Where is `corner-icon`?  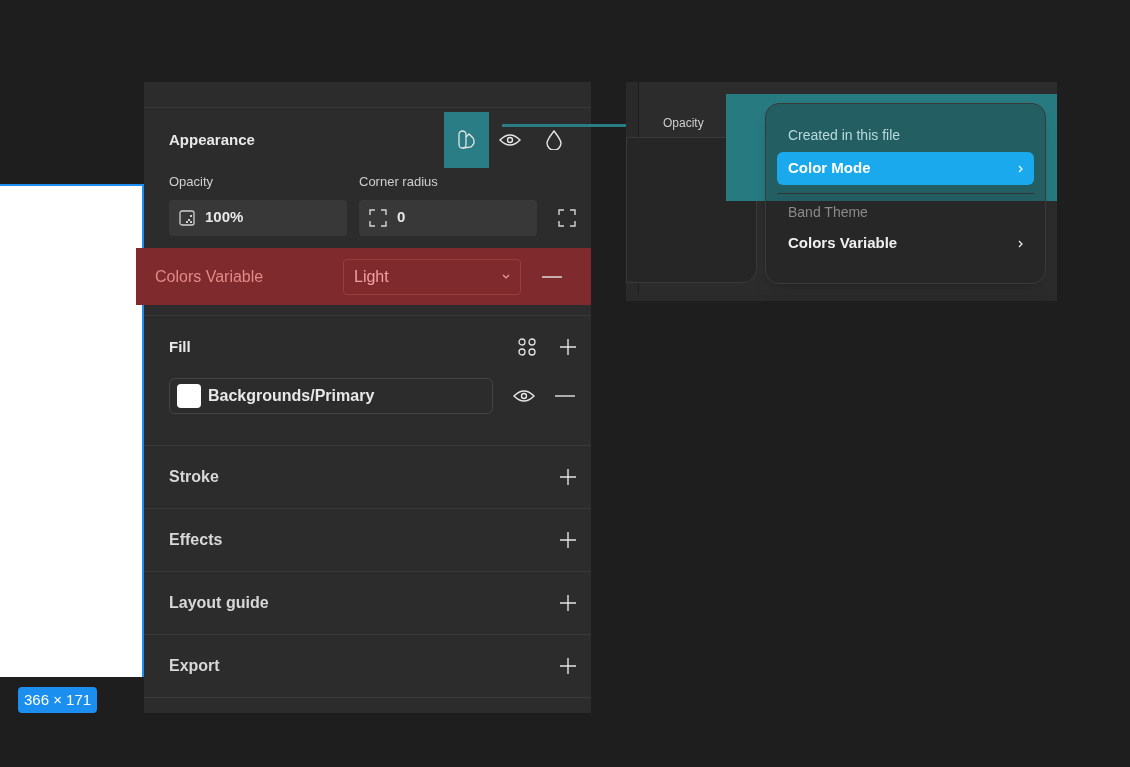 corner-icon is located at coordinates (378, 217).